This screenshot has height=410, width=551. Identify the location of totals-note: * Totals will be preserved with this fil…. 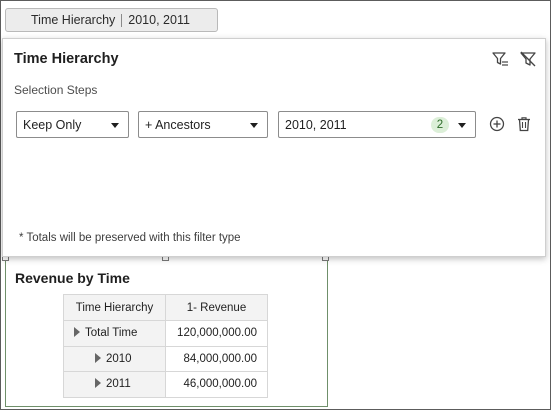
(130, 238).